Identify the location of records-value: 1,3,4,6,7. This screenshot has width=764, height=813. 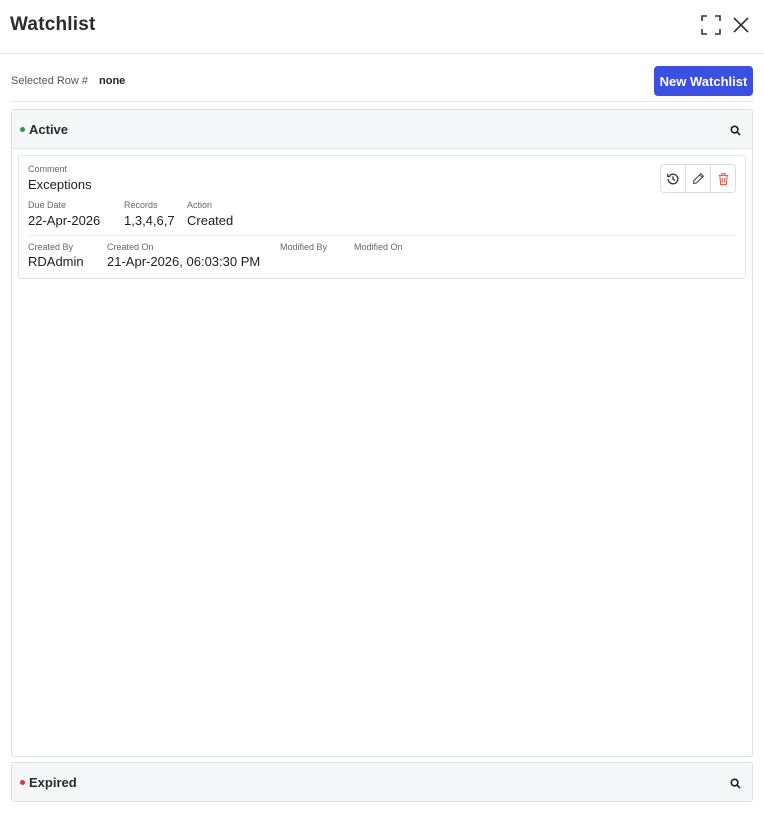
(149, 220).